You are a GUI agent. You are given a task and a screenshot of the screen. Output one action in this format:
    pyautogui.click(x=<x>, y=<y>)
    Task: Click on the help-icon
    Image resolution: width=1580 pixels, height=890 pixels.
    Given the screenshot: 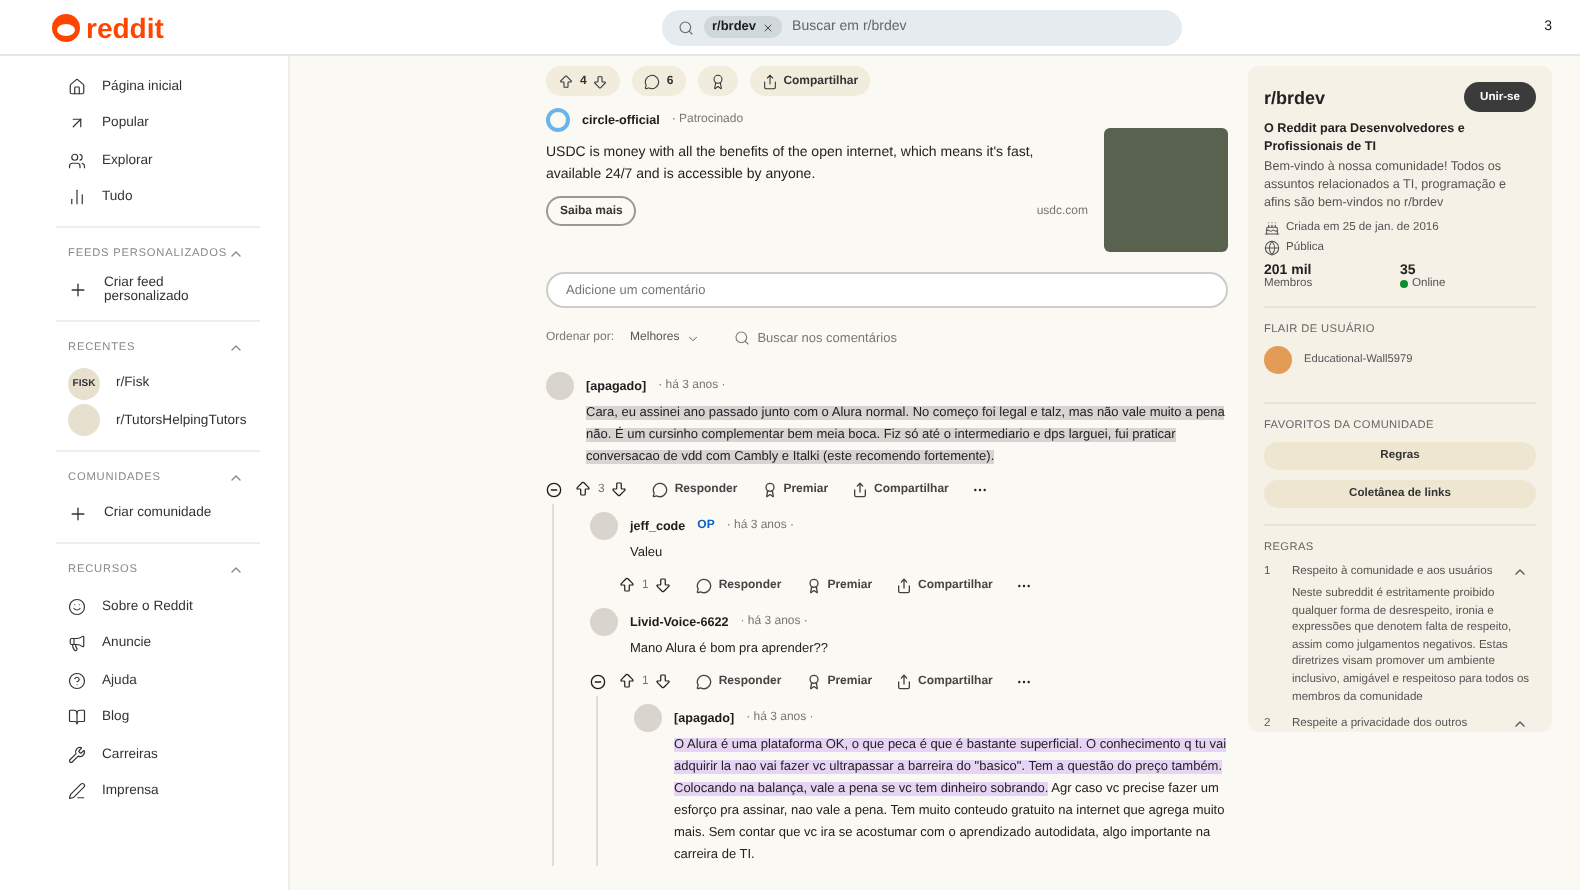 What is the action you would take?
    pyautogui.click(x=77, y=680)
    